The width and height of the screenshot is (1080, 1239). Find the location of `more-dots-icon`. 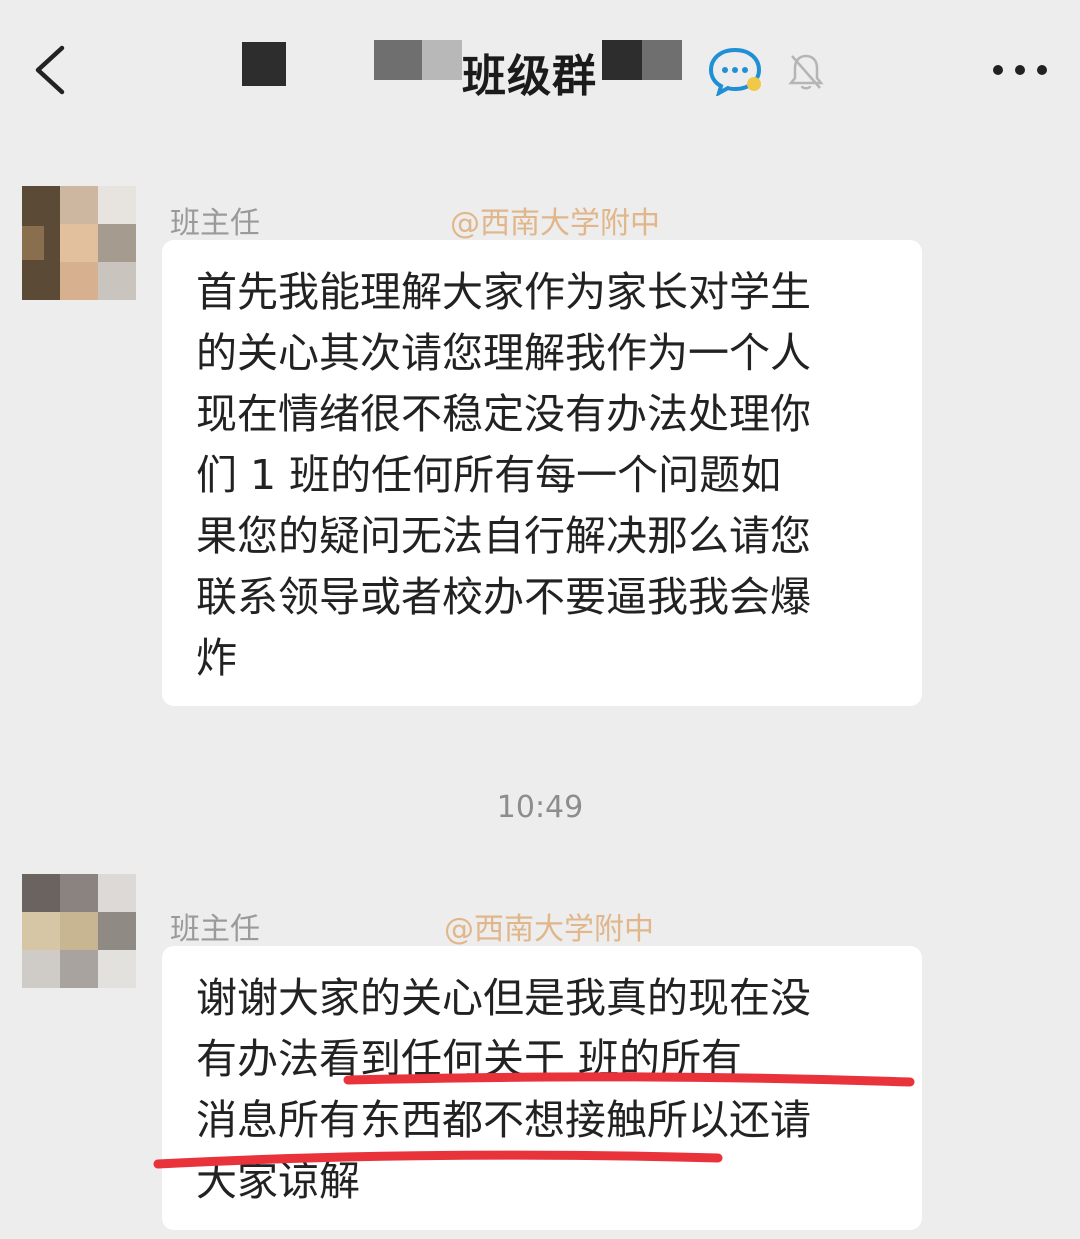

more-dots-icon is located at coordinates (1020, 70).